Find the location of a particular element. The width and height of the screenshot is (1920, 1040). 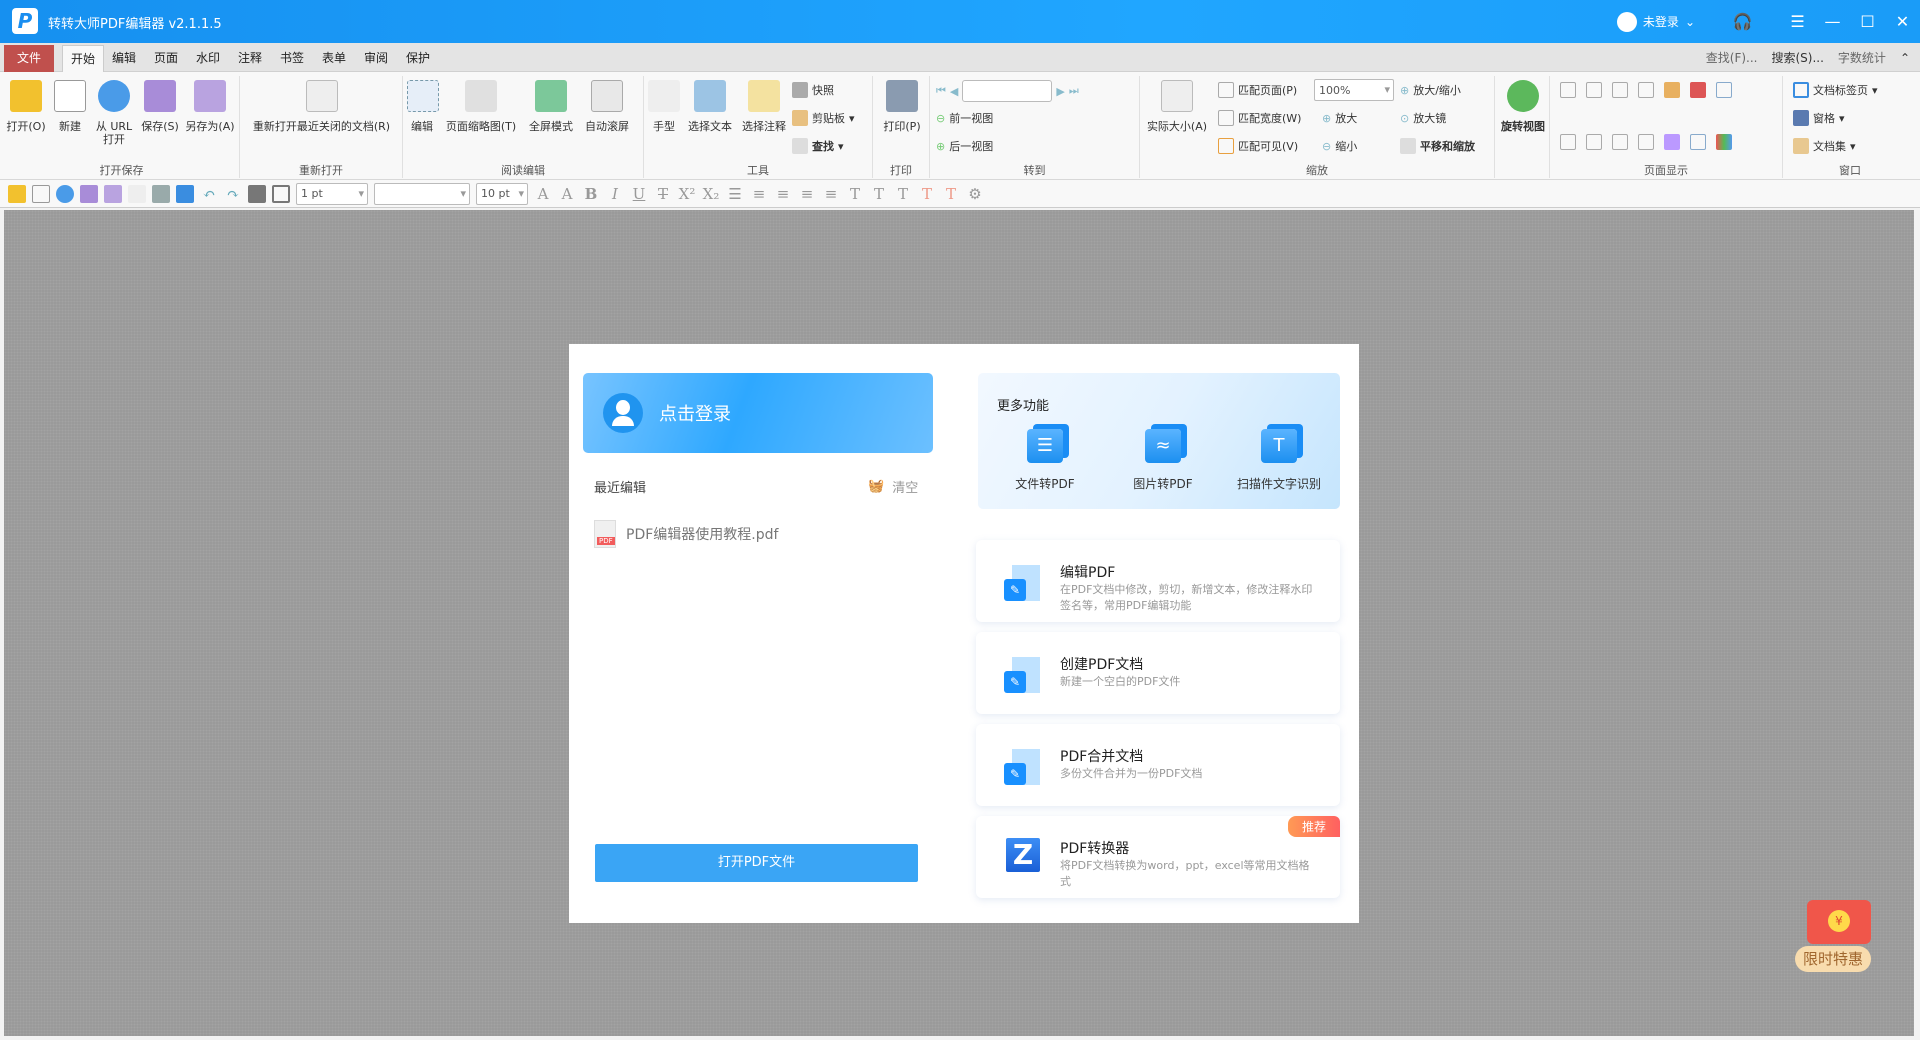

thumbnails-button: 页面缩略图(T) is located at coordinates (481, 106).